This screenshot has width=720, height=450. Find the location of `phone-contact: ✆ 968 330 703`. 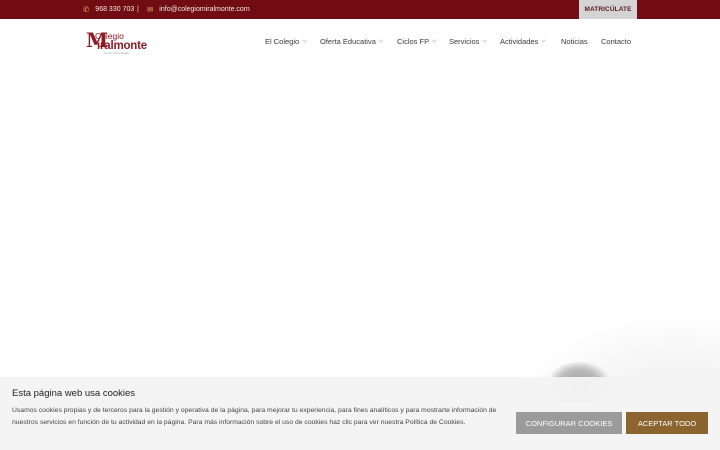

phone-contact: ✆ 968 330 703 is located at coordinates (108, 9).